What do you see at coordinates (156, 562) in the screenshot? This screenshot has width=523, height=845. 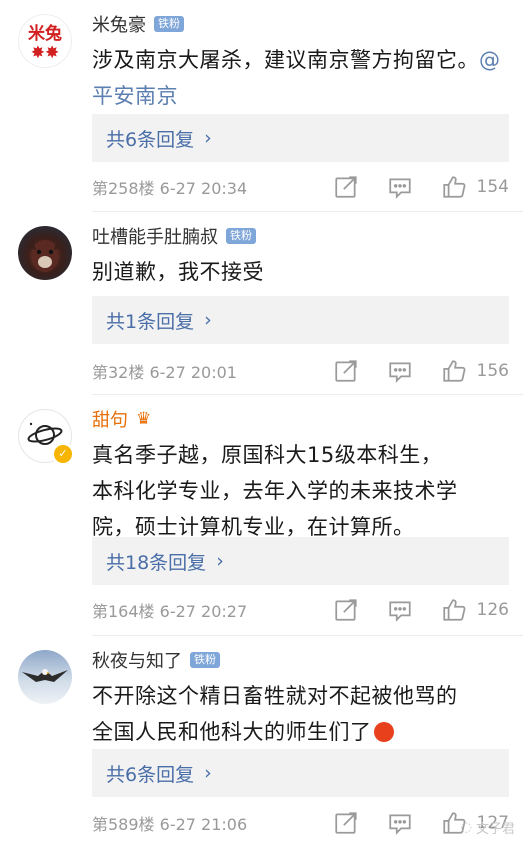 I see `replies-label: 共18条回复` at bounding box center [156, 562].